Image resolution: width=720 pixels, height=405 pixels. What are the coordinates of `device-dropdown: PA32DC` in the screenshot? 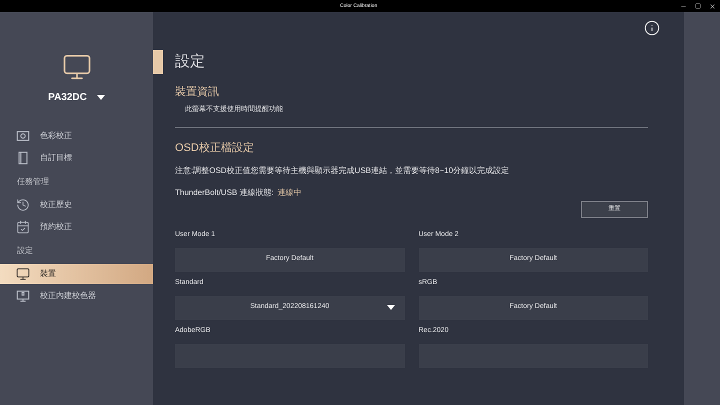 It's located at (76, 97).